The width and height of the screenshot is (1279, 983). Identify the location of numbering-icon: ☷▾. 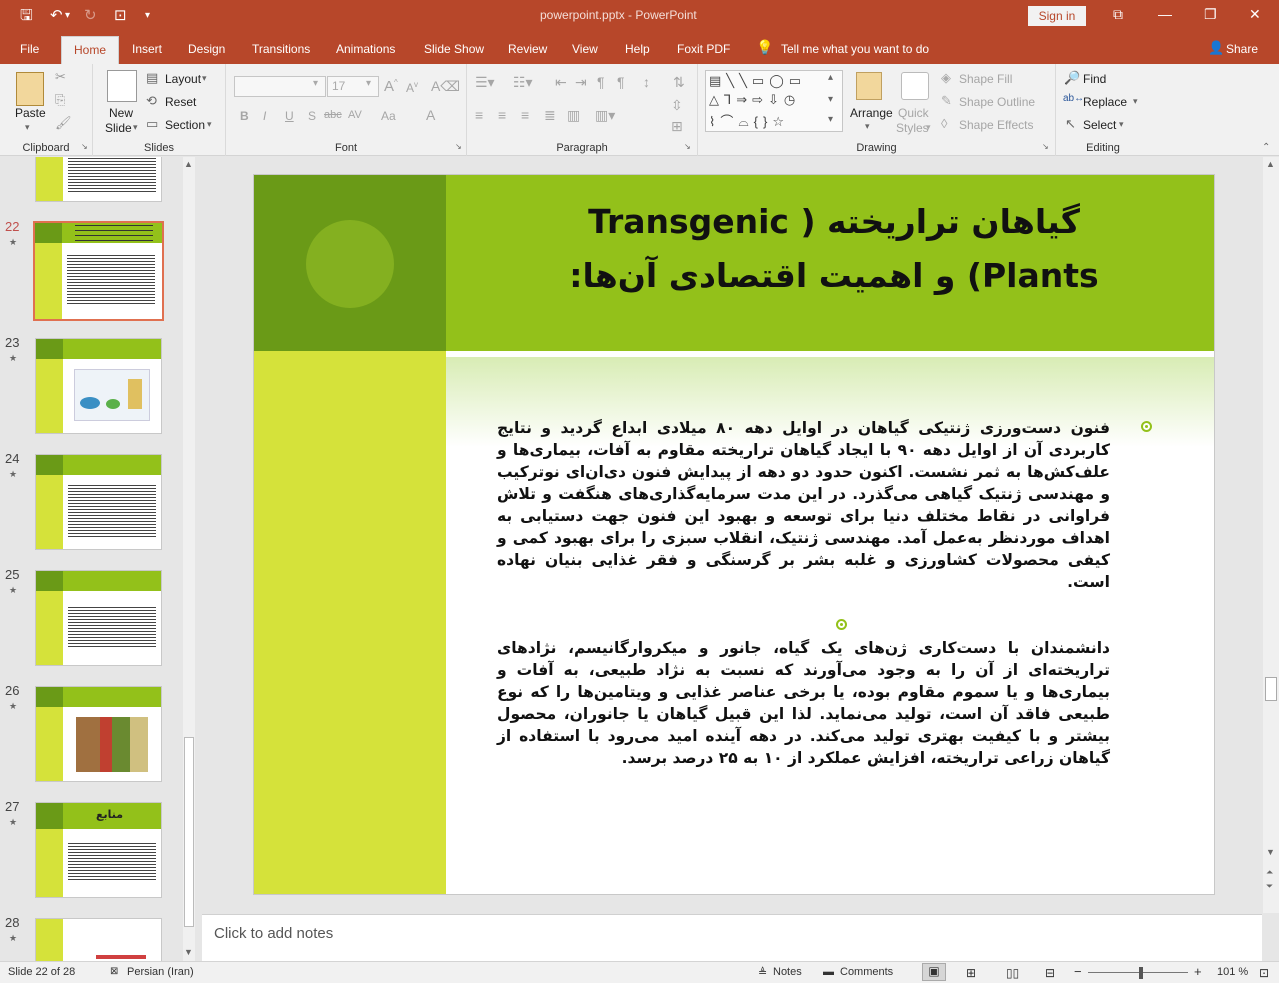
(523, 82).